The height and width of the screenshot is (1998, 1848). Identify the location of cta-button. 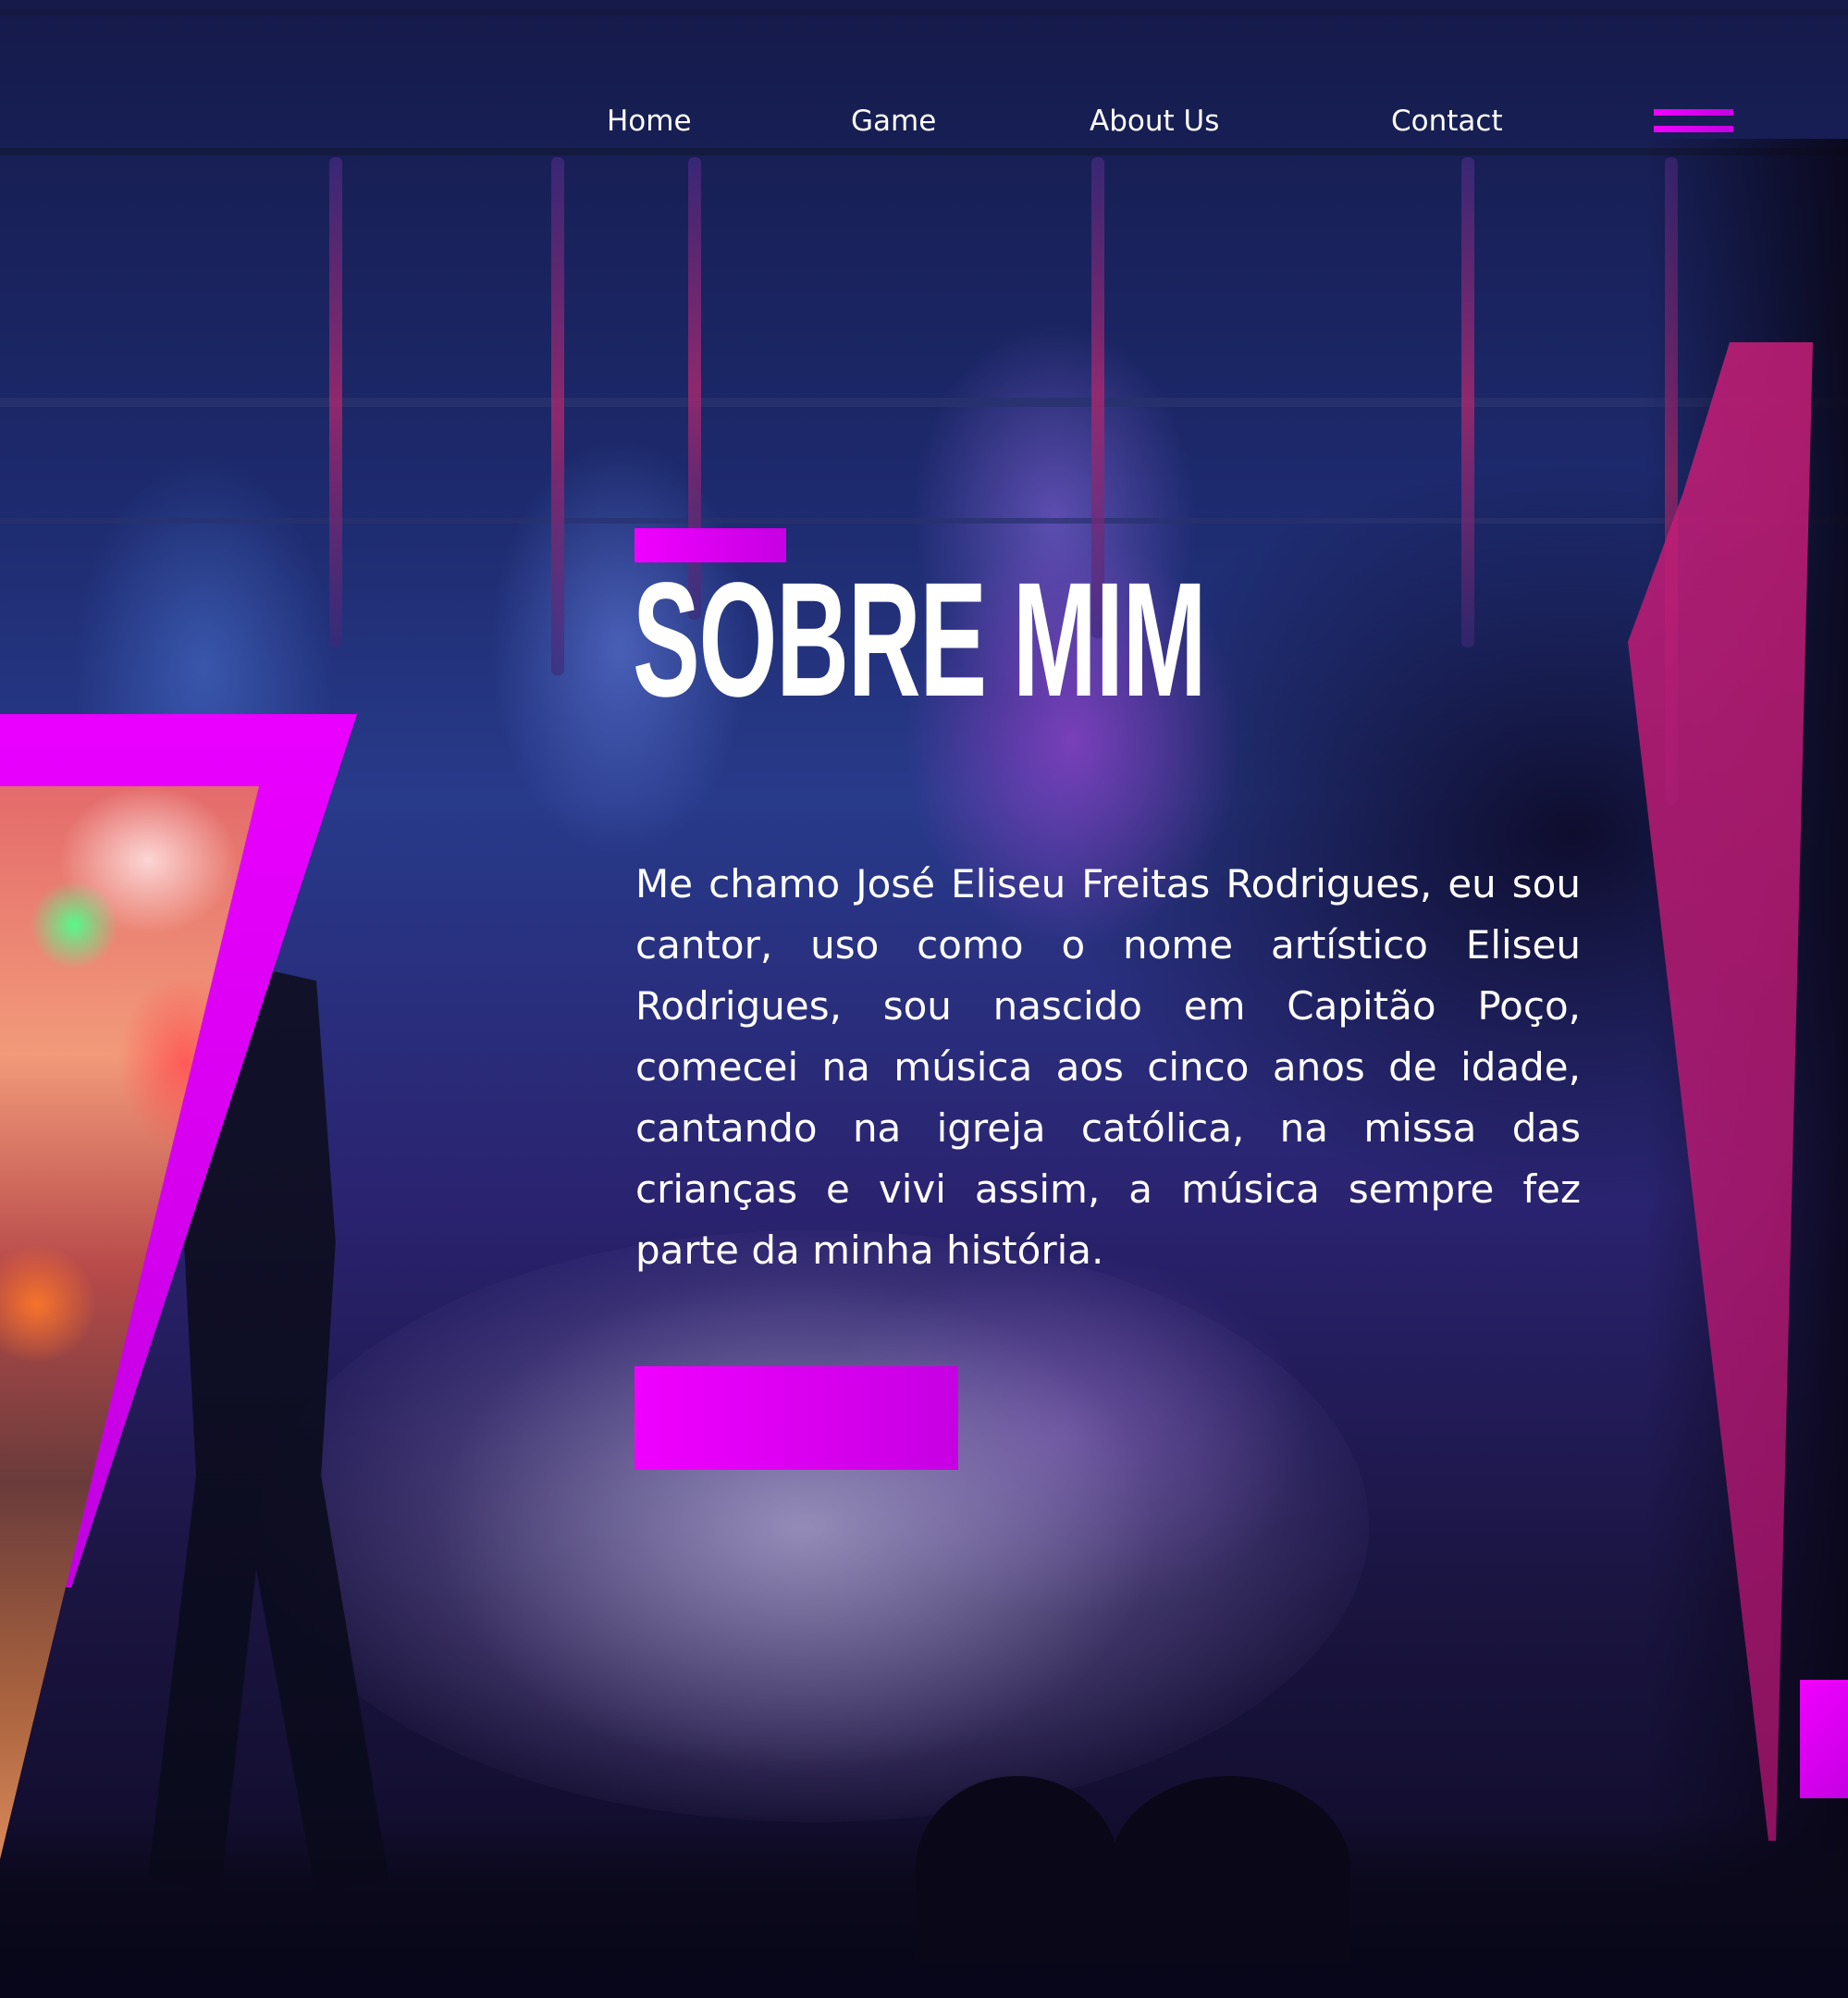
(796, 1418).